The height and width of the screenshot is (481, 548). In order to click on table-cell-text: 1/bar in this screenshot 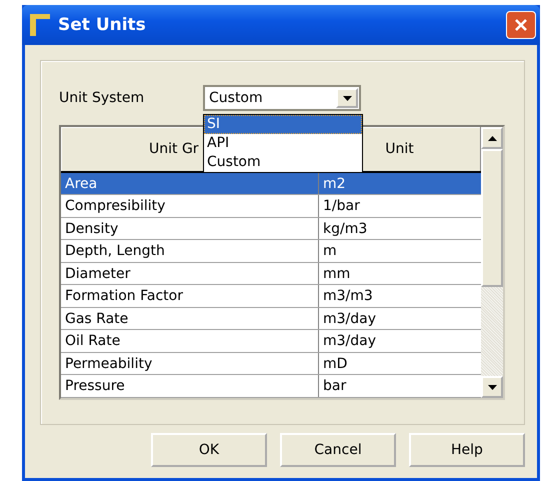, I will do `click(341, 206)`.